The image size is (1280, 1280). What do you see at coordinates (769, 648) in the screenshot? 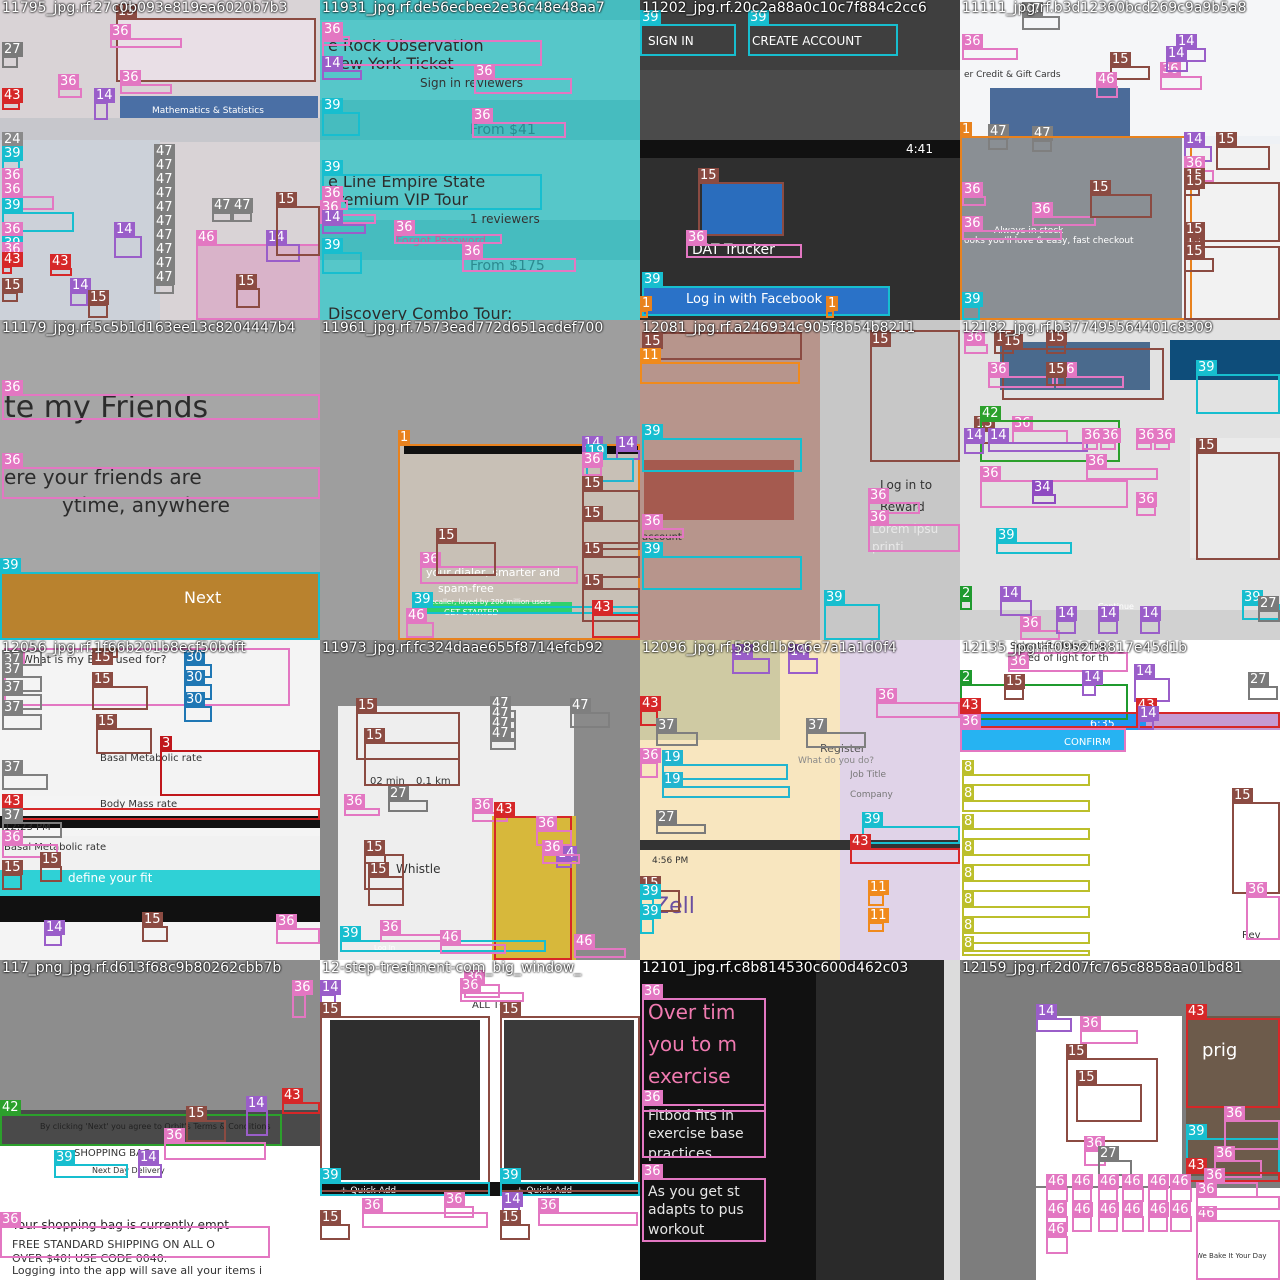
I see `tile-filename: 12096_jpg.rf.588d1b9c6e7a1a1d0f4` at bounding box center [769, 648].